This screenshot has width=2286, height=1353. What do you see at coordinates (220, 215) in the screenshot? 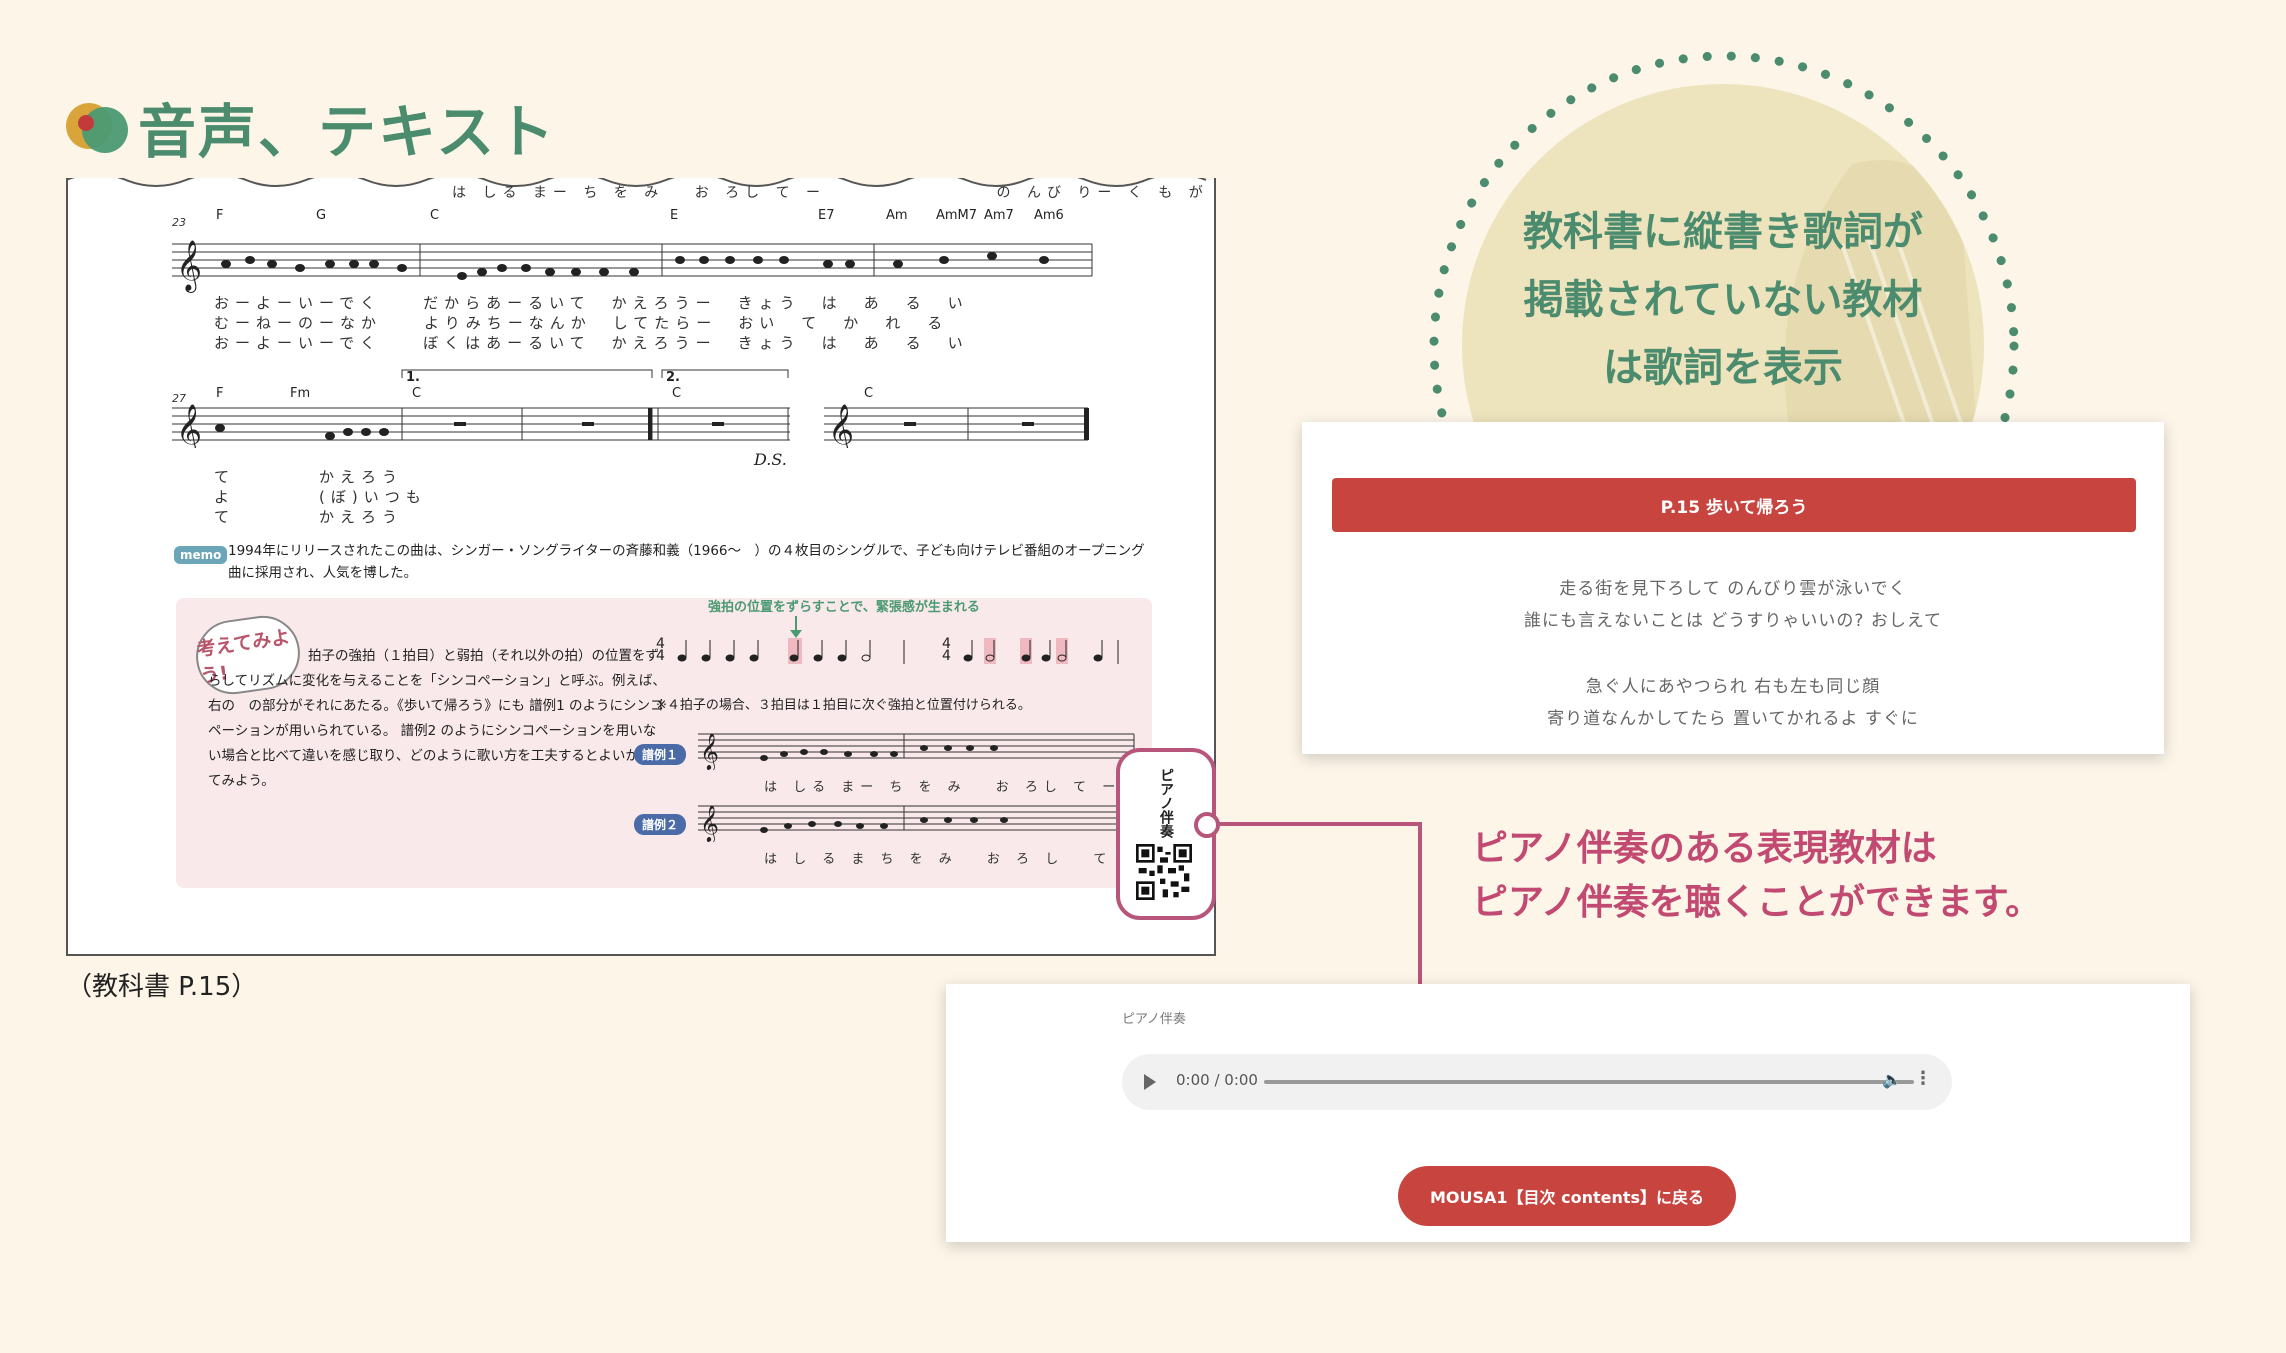
I see `chord: F` at bounding box center [220, 215].